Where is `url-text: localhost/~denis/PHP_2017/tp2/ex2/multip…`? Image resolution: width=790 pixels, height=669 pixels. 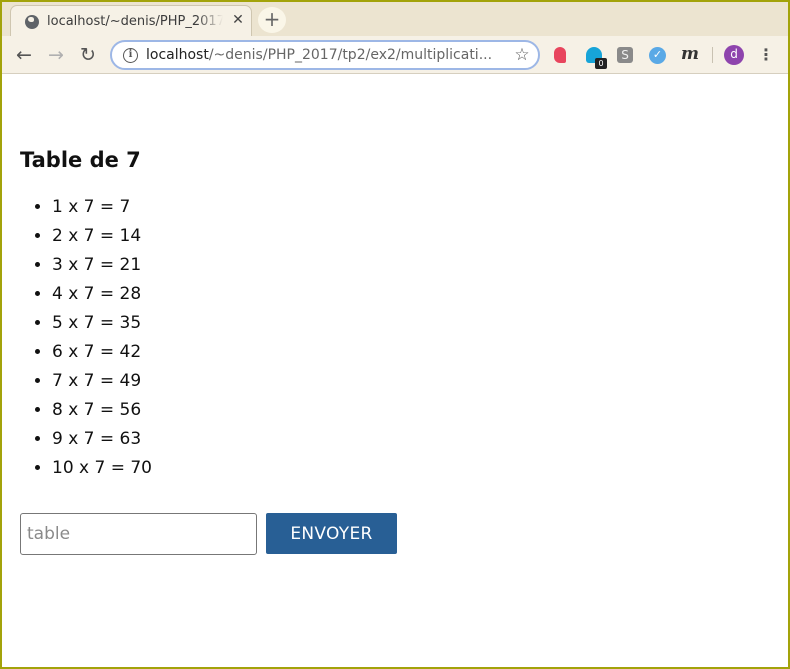 url-text: localhost/~denis/PHP_2017/tp2/ex2/multip… is located at coordinates (326, 55).